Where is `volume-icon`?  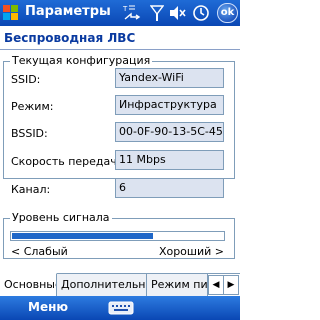
volume-icon is located at coordinates (178, 13).